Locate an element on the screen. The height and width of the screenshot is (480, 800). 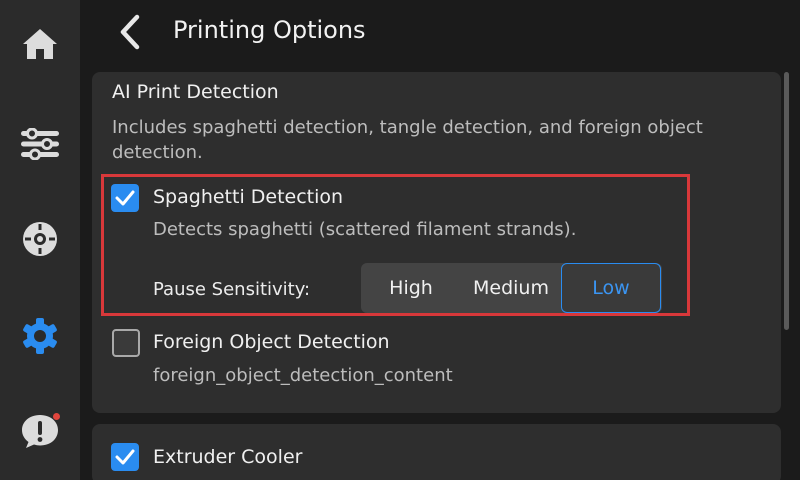
back-button is located at coordinates (130, 32).